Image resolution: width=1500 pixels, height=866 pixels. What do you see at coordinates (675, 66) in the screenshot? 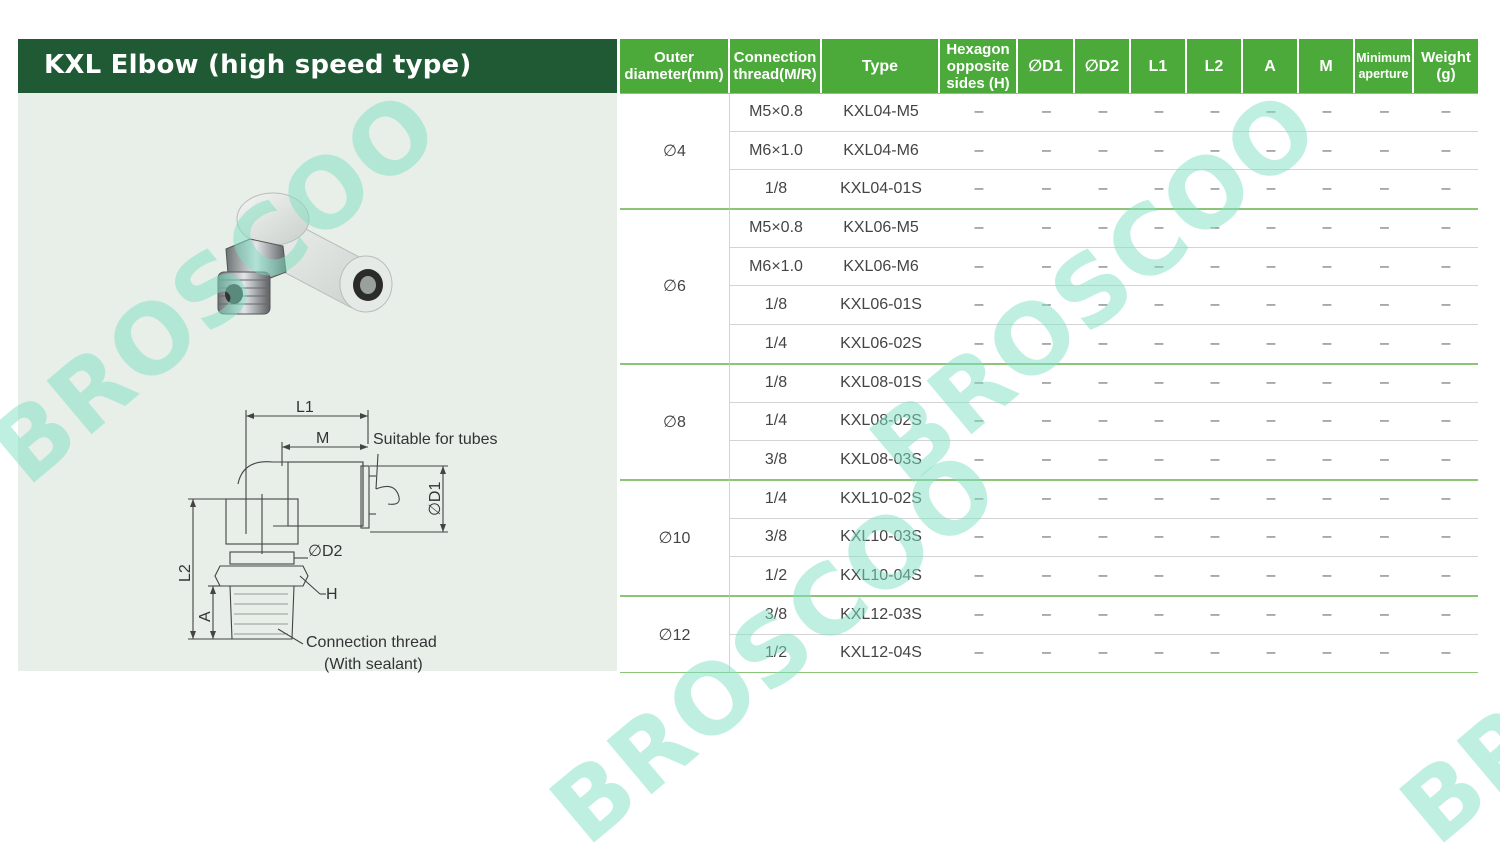
I see `header-outer-diameter: Outer diameter(mm)` at bounding box center [675, 66].